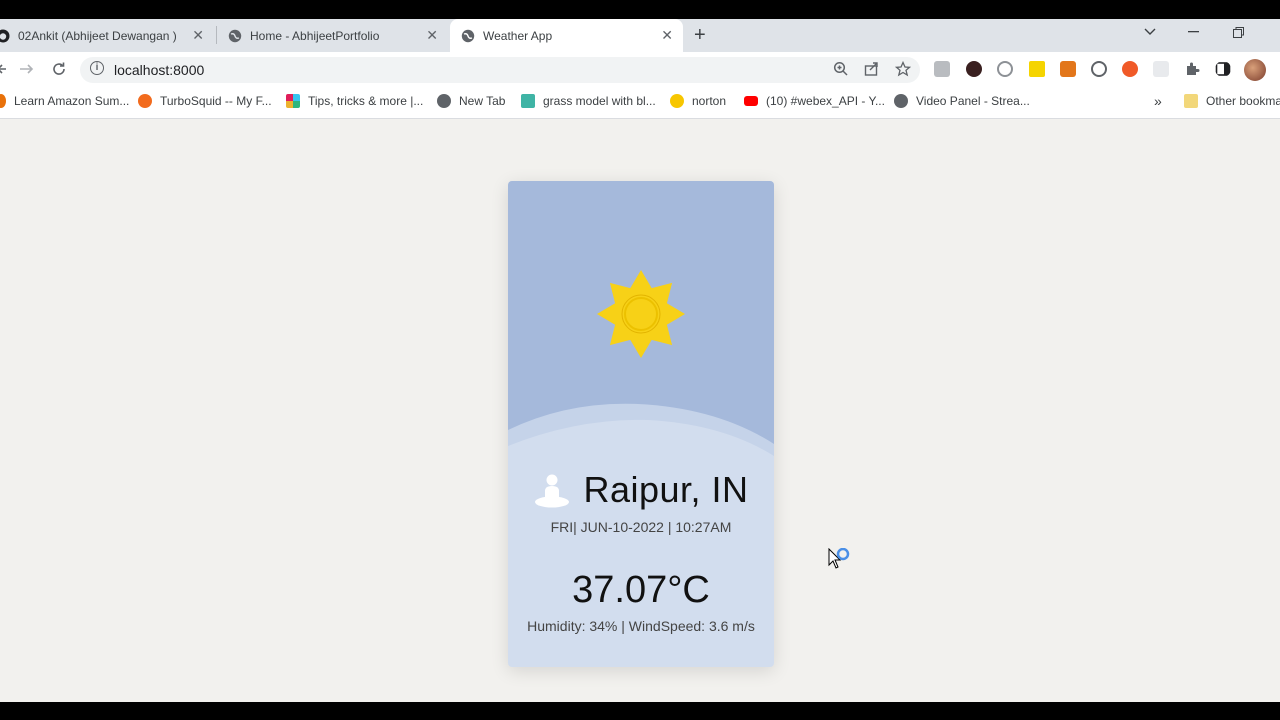  I want to click on turbosquid-icon, so click(145, 101).